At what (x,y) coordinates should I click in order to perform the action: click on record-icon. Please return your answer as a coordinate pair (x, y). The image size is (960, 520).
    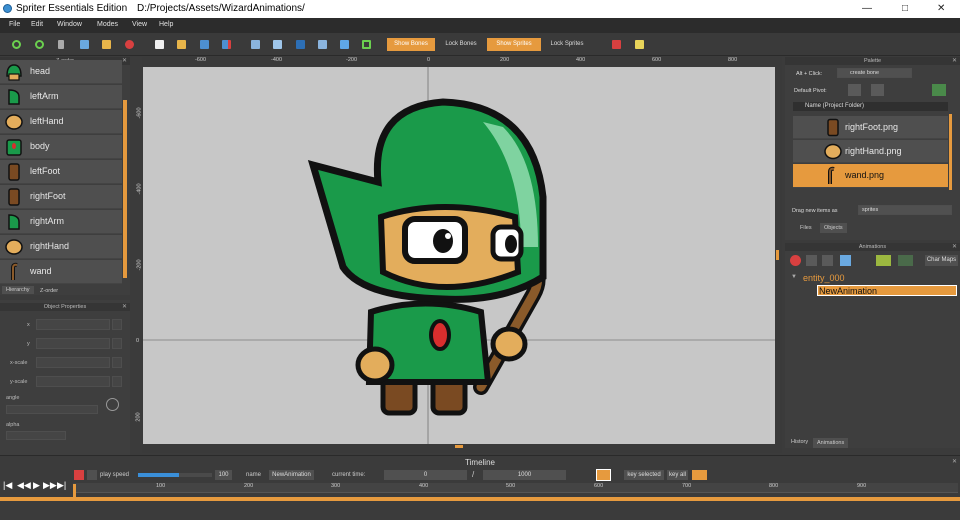
    Looking at the image, I should click on (616, 44).